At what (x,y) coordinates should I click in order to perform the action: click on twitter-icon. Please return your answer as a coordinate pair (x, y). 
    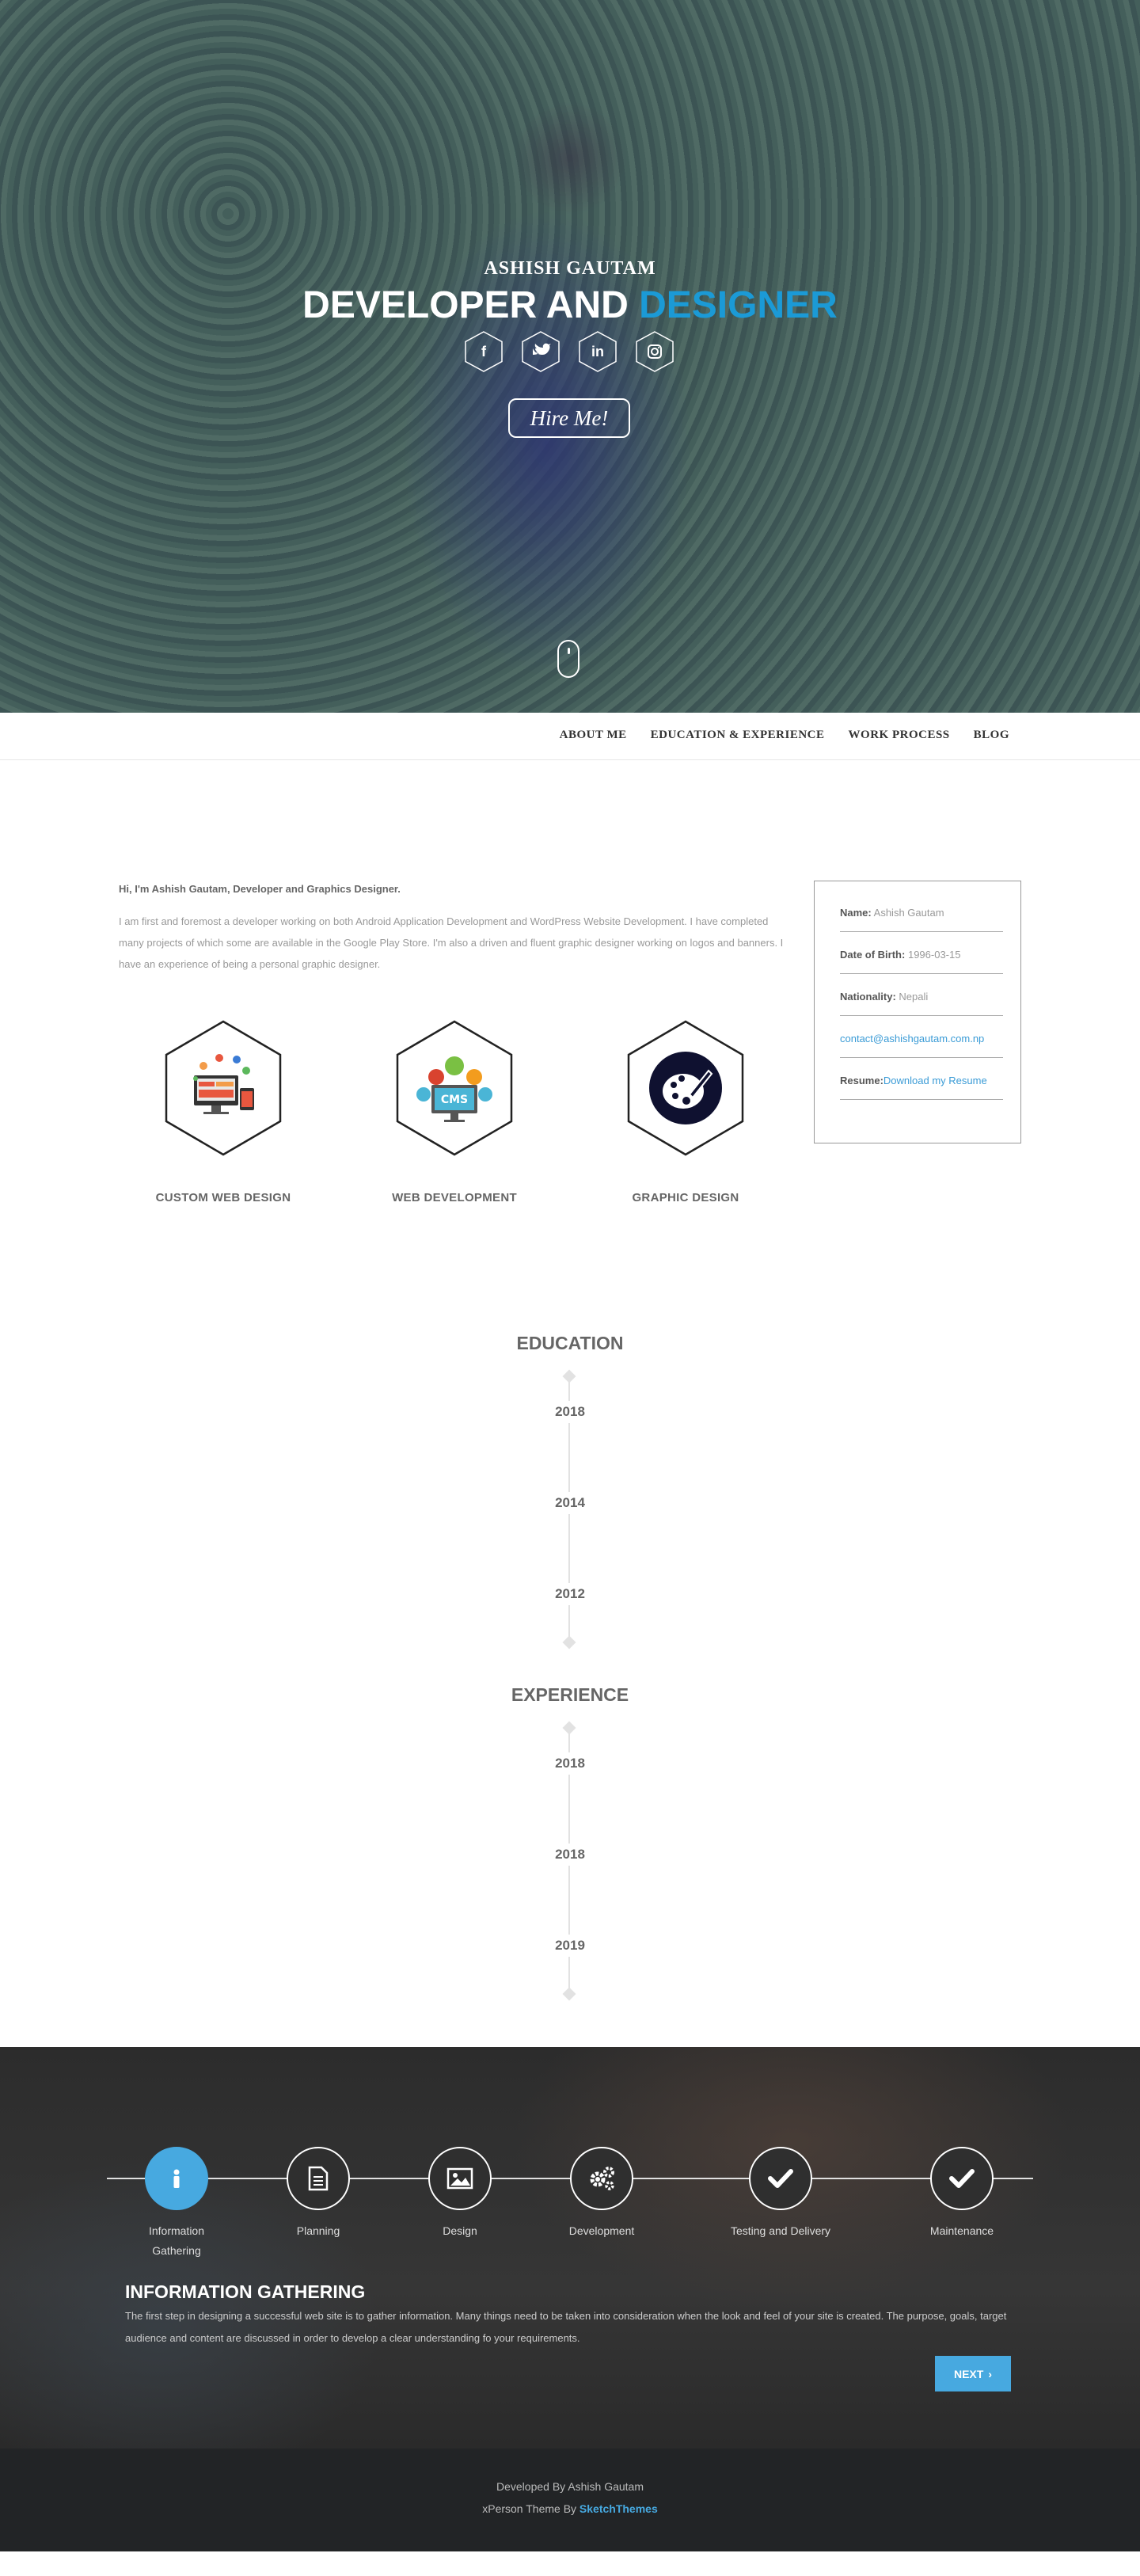
    Looking at the image, I should click on (540, 351).